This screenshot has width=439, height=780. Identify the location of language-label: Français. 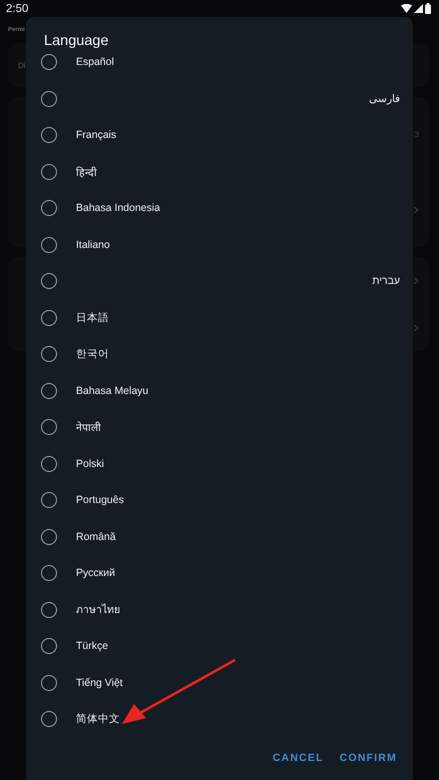
(97, 135).